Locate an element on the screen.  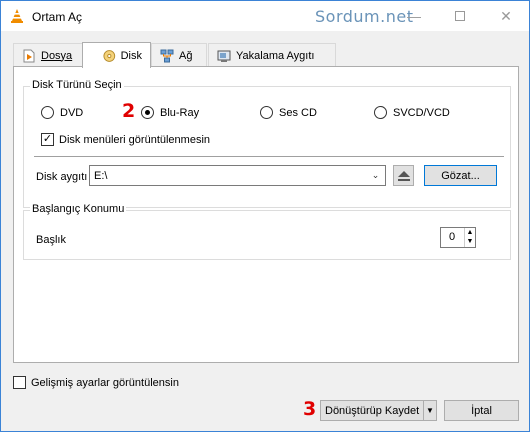
title-number-label: Başlık is located at coordinates (51, 240).